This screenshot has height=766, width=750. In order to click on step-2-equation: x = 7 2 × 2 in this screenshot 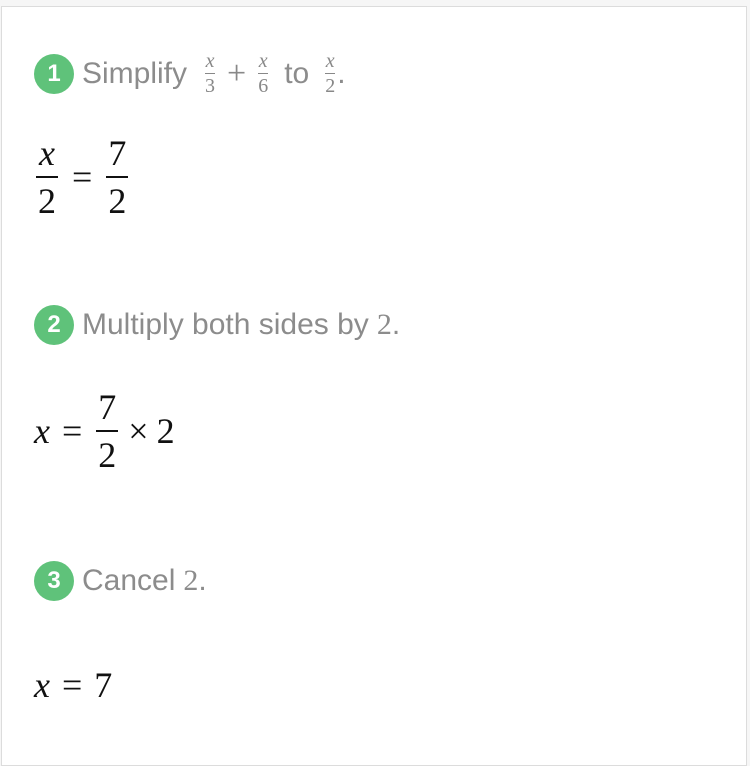, I will do `click(104, 431)`.